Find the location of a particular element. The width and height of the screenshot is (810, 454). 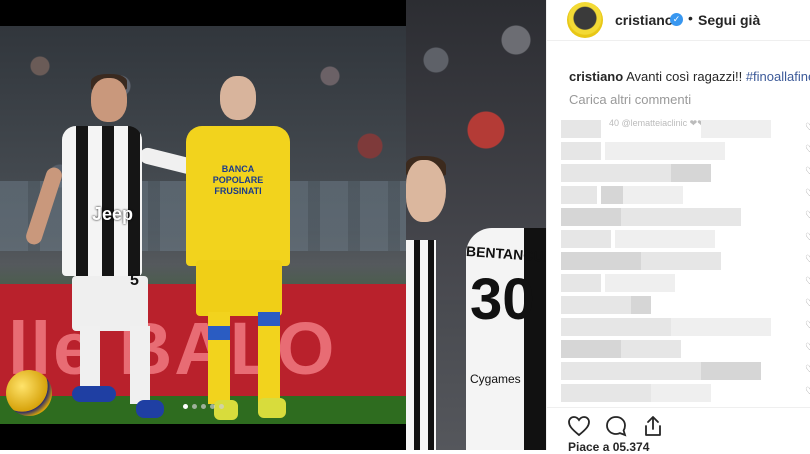

likes-count: Piace a 05.374 is located at coordinates (609, 447).